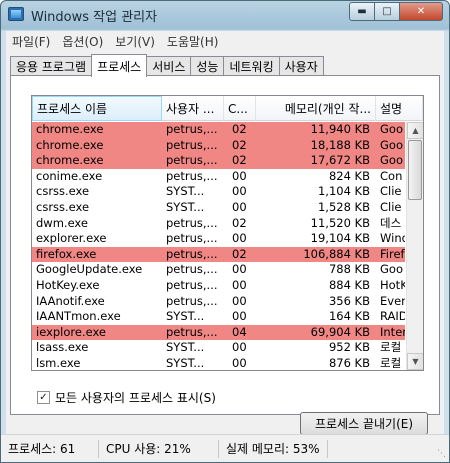 The image size is (450, 463). I want to click on process-list-header: 프로세스 이름 사용자 ... C... 메모리(개인 작... 설명, so click(227, 108).